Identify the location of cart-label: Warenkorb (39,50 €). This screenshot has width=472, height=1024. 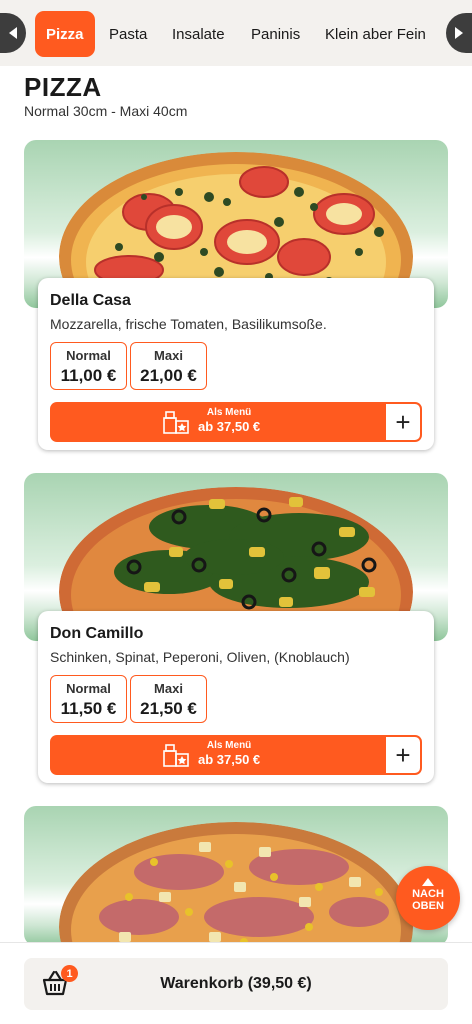
(236, 983).